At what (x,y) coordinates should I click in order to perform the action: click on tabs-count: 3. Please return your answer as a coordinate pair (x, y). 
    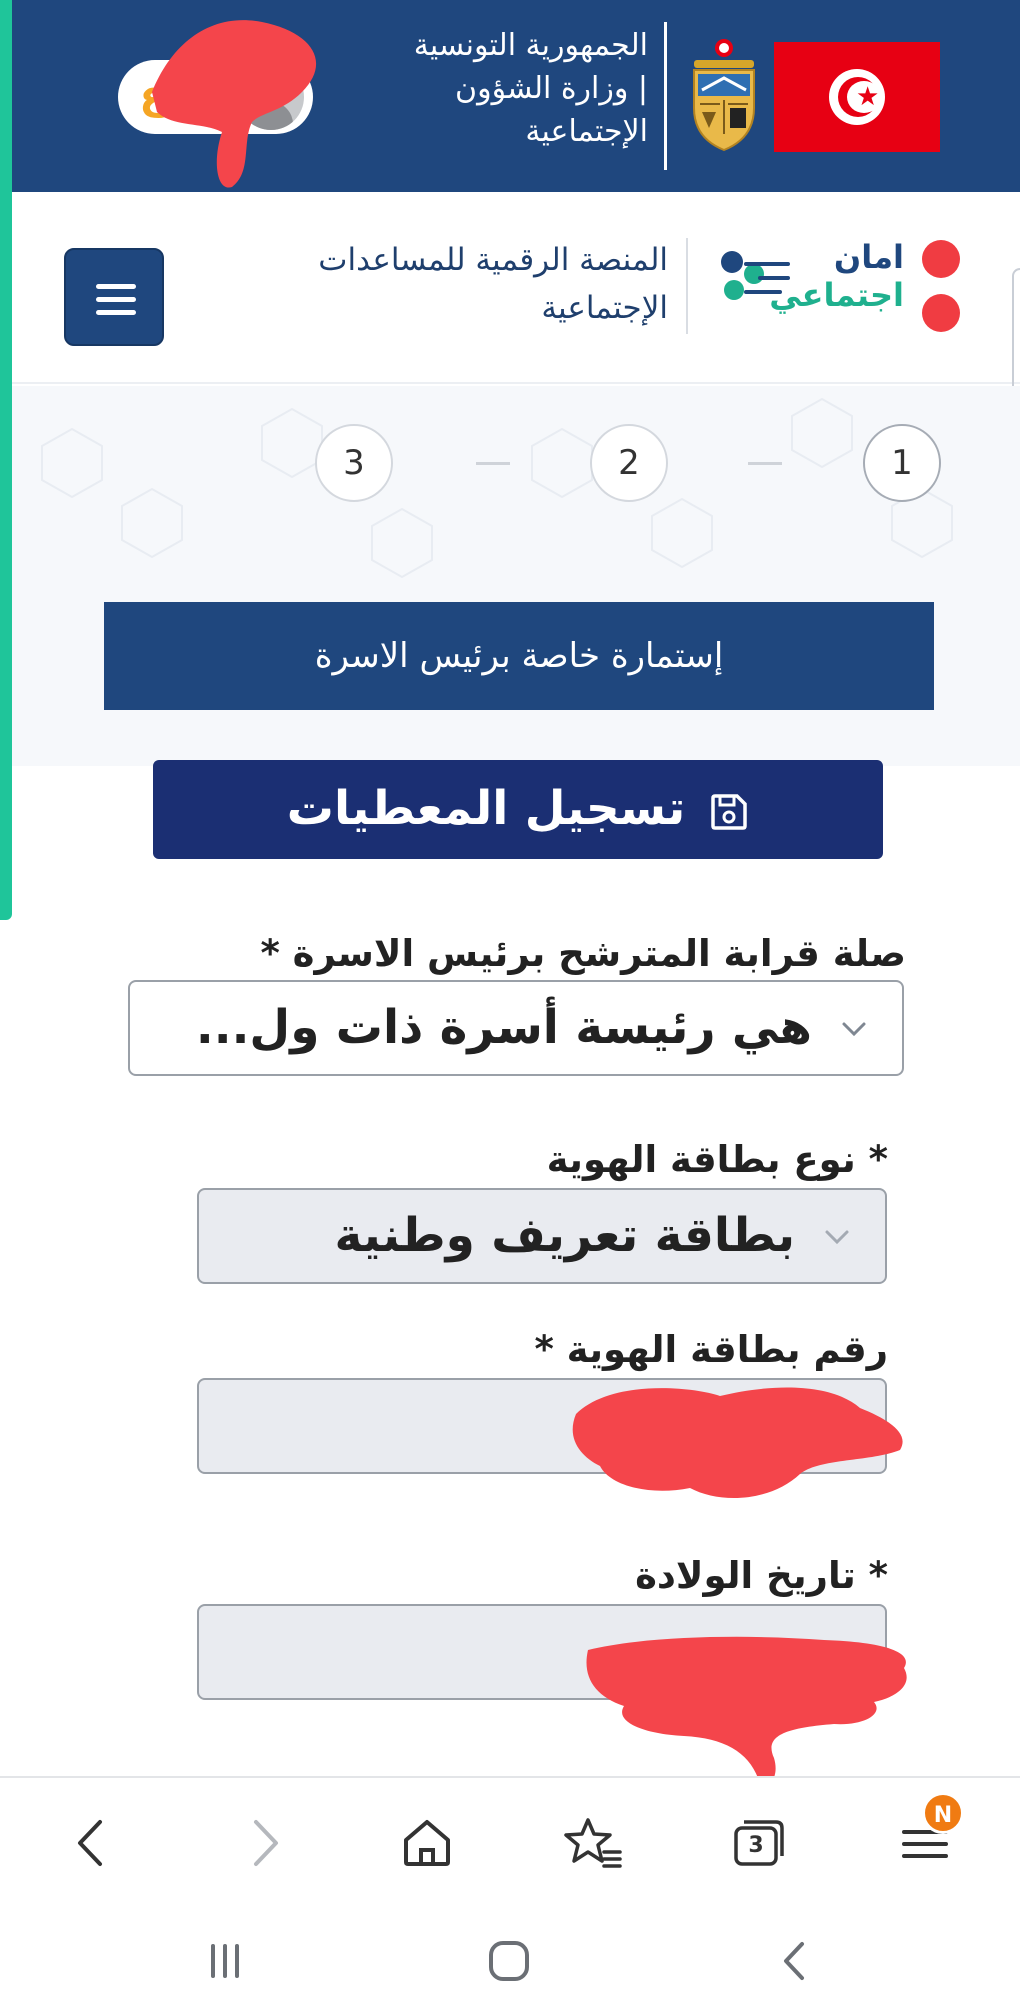
    Looking at the image, I should click on (756, 1845).